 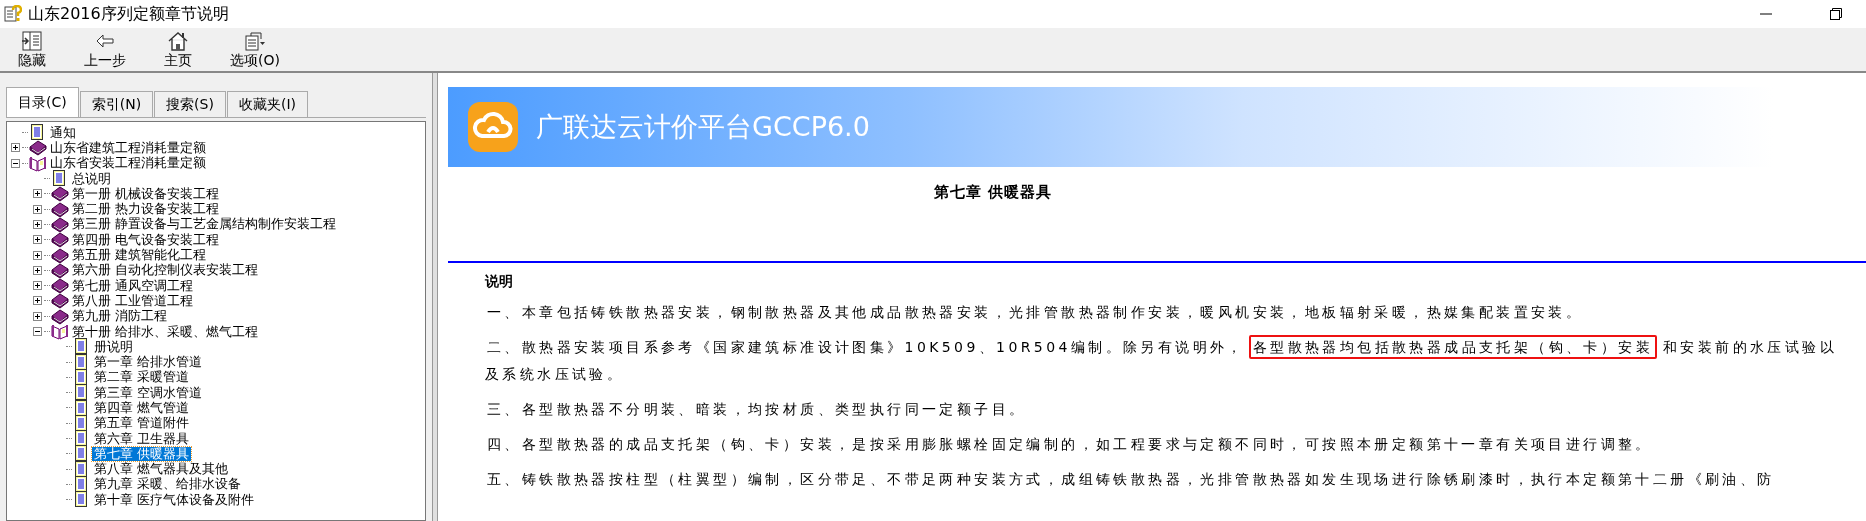 I want to click on toolbar-button: 上一步, so click(x=105, y=49).